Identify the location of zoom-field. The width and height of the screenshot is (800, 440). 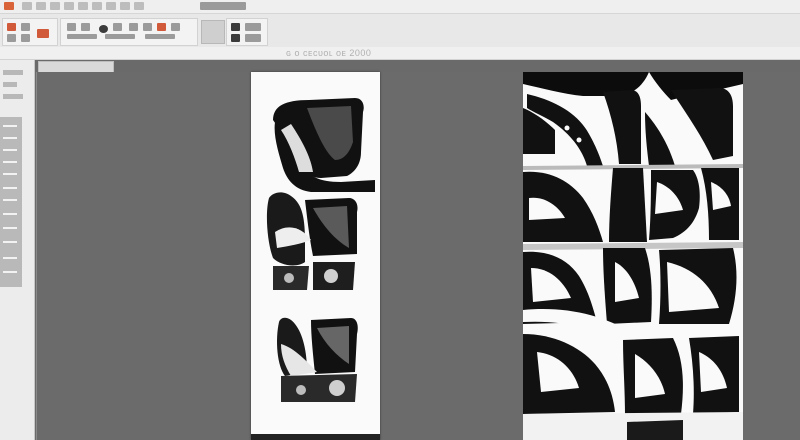
(253, 27).